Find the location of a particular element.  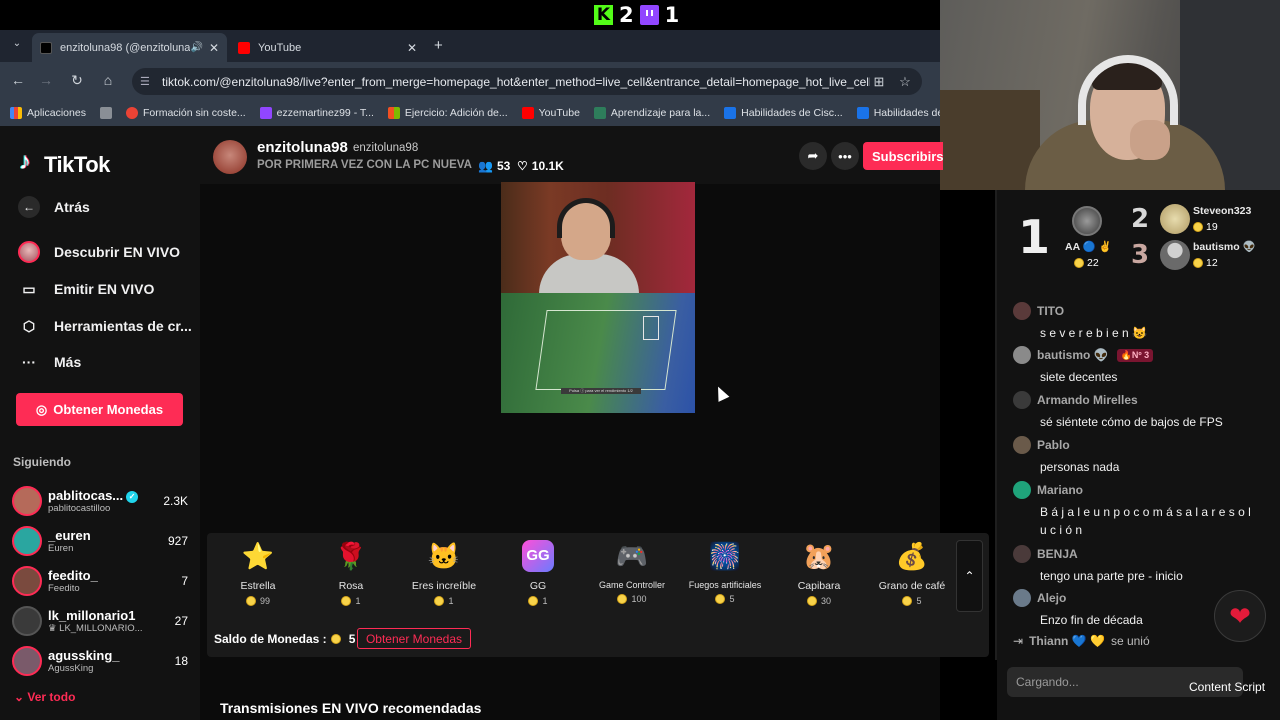

joined-notice: ⇥ Thiann 💙 💛 se unió is located at coordinates (1081, 641).